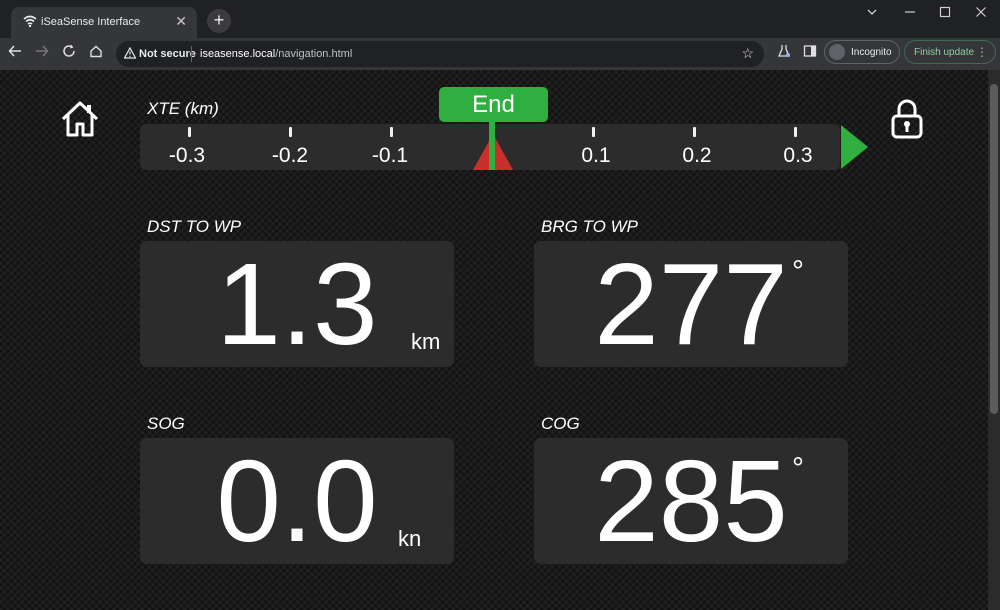 The width and height of the screenshot is (1000, 610). What do you see at coordinates (187, 155) in the screenshot?
I see `xte-tick-label: -0.3` at bounding box center [187, 155].